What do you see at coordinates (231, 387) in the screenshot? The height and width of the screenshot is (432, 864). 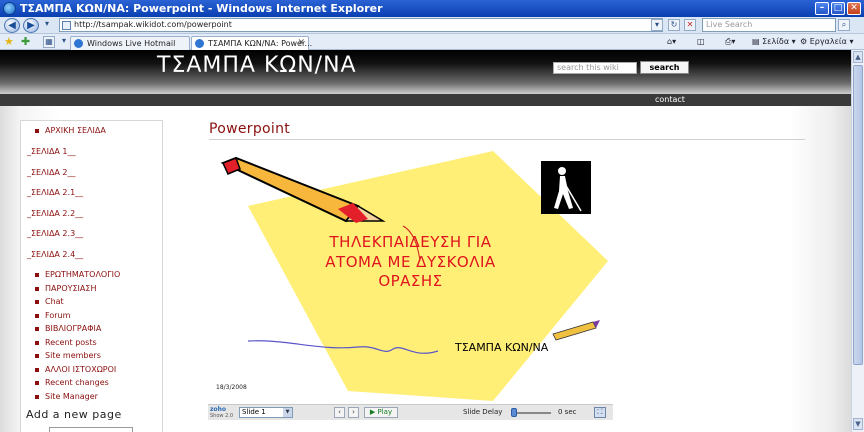 I see `slide-date: 18/3/2008` at bounding box center [231, 387].